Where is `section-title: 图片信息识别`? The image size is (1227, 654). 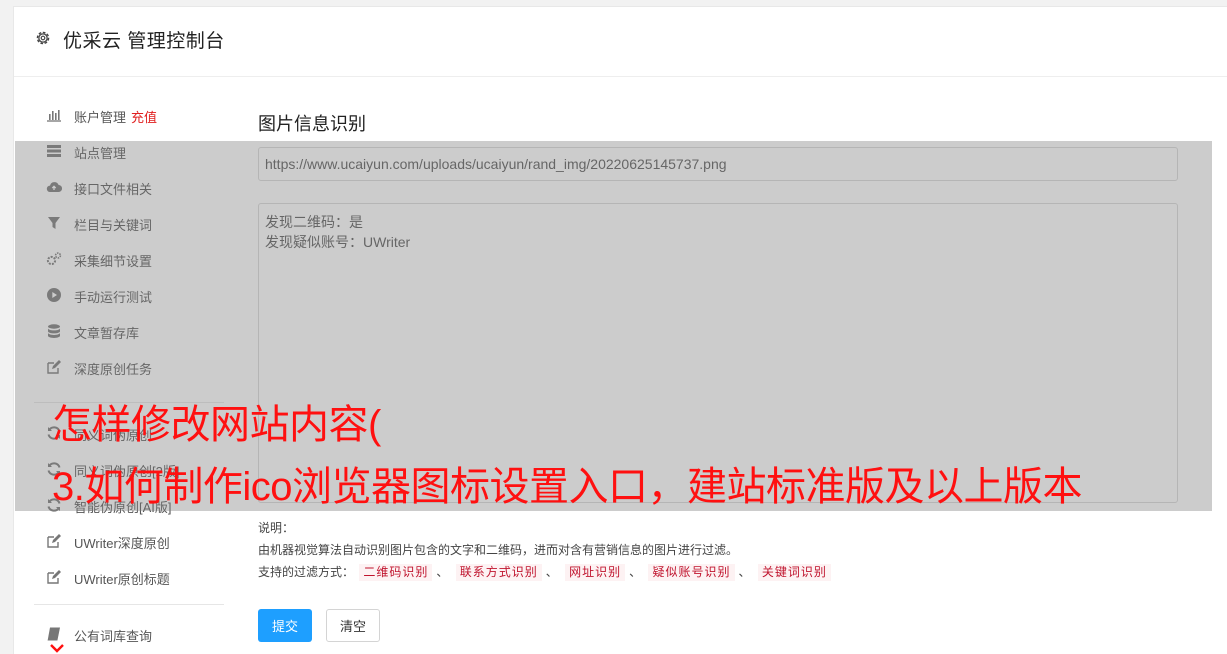
section-title: 图片信息识别 is located at coordinates (312, 124).